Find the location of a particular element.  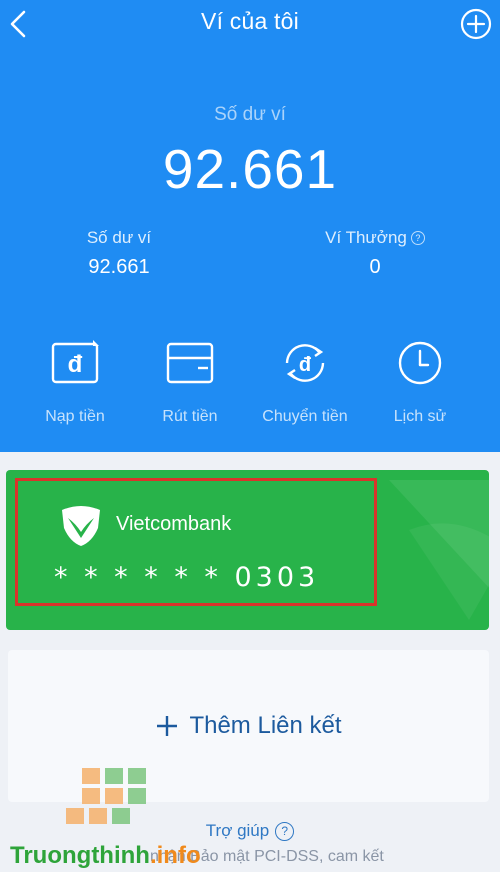

sub-balance-reward: Ví Thưởng? 0 is located at coordinates (375, 253).